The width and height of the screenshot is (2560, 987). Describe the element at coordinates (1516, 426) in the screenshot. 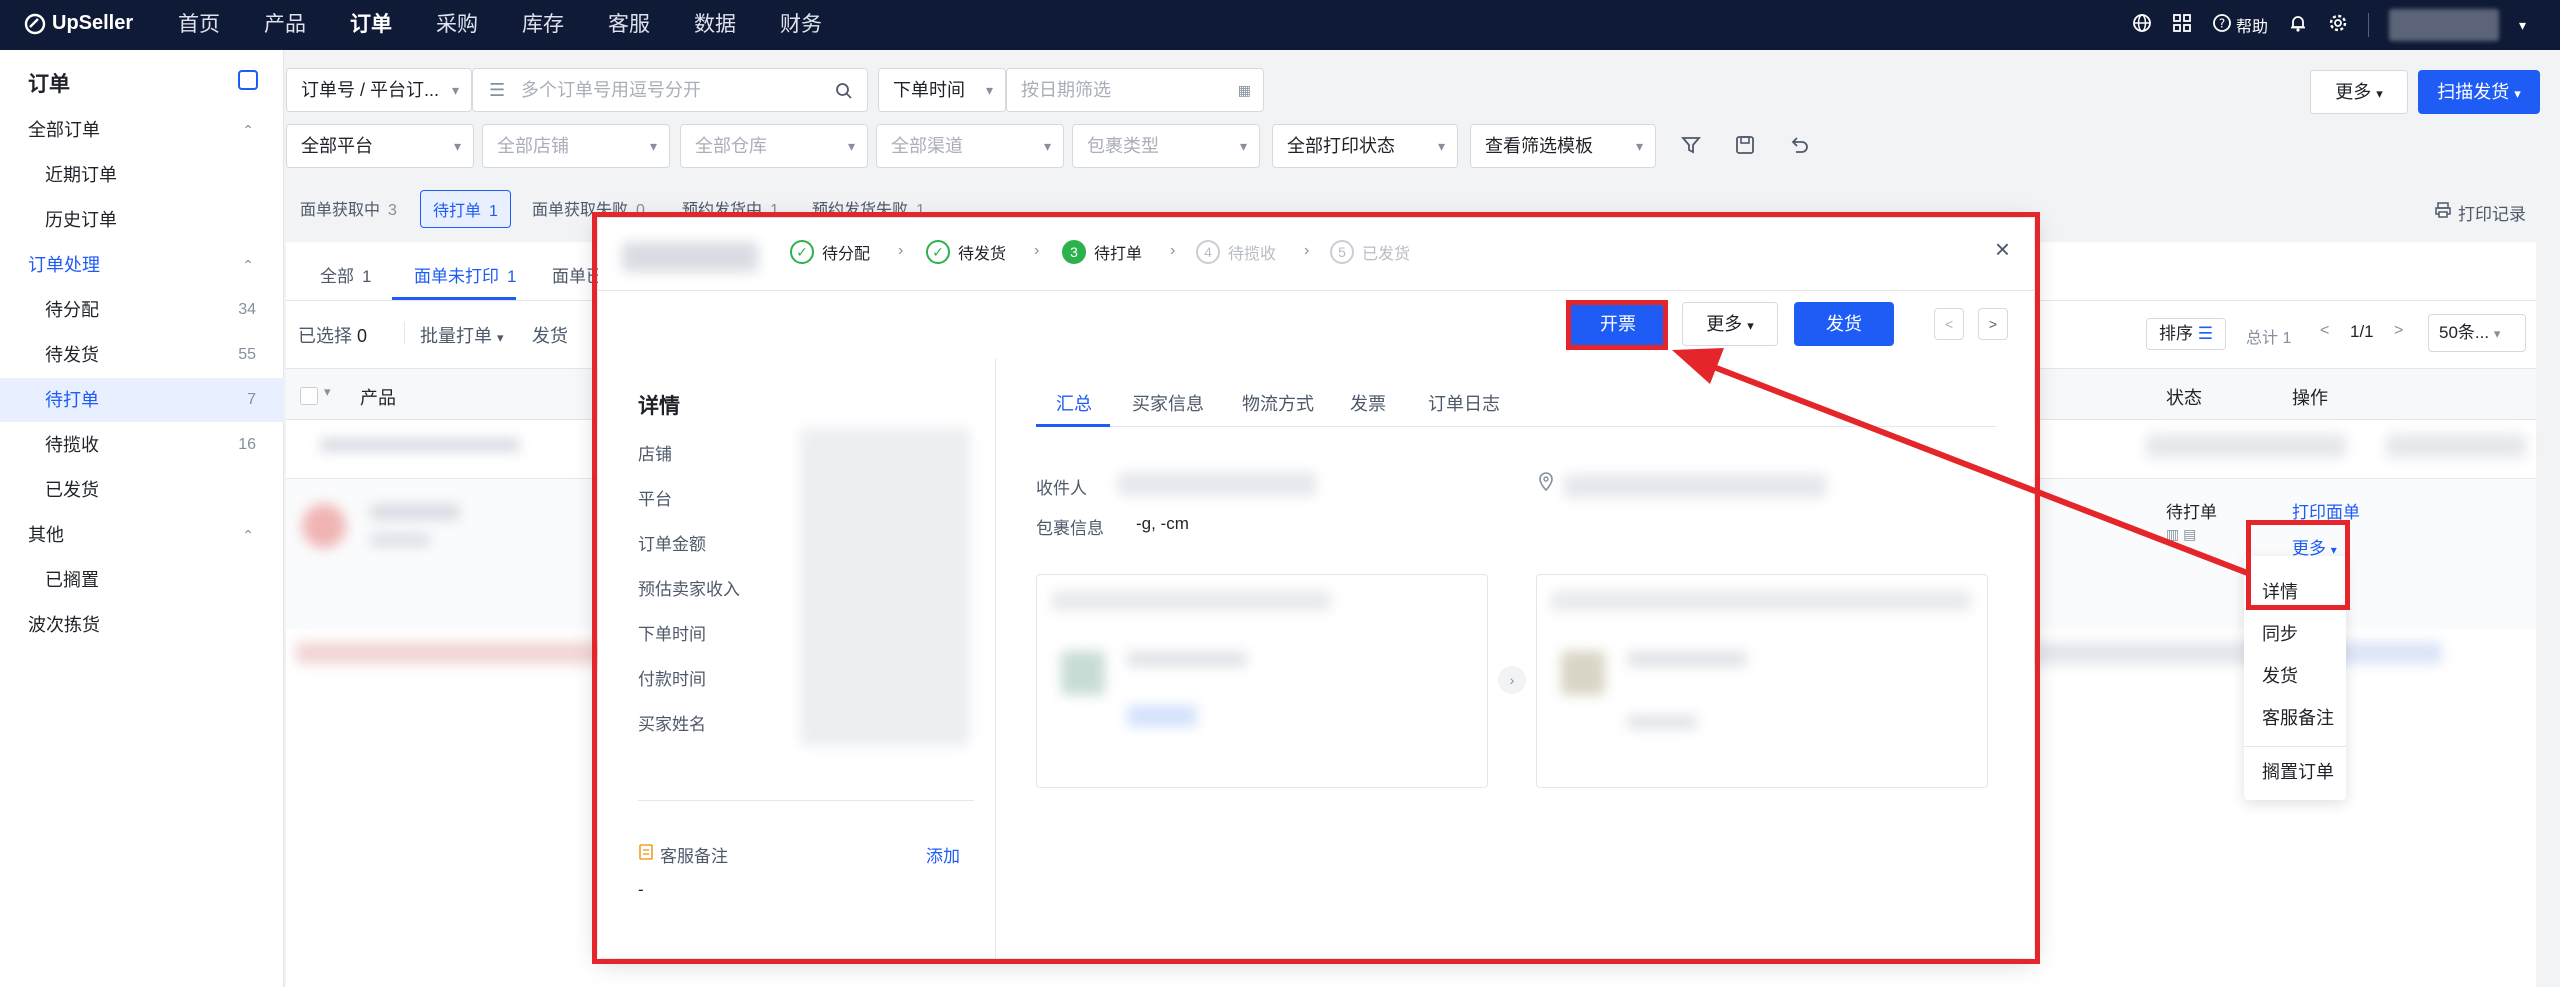

I see `divider` at that location.